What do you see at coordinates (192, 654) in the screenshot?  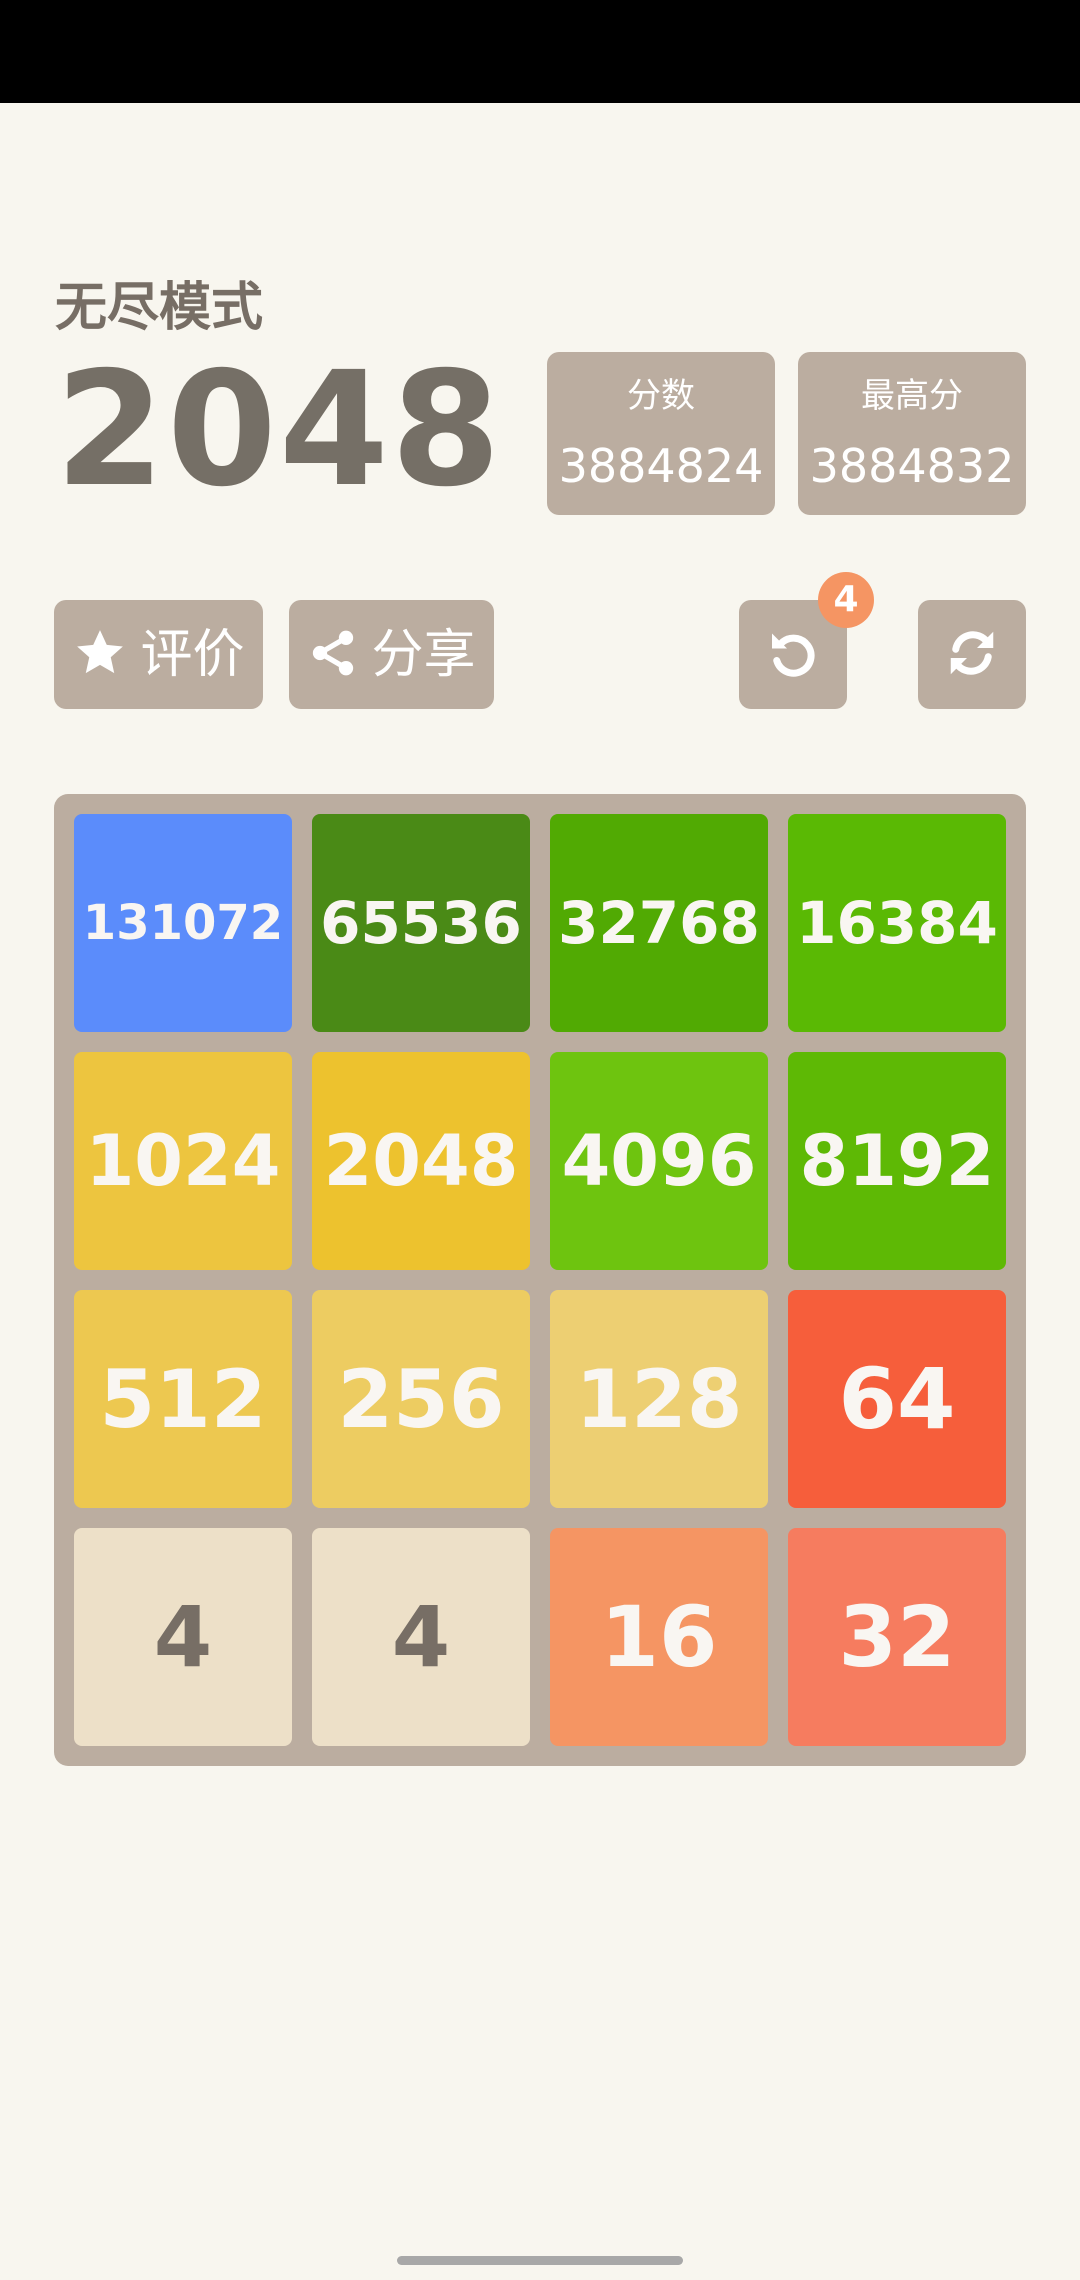 I see `rate-label: 评价` at bounding box center [192, 654].